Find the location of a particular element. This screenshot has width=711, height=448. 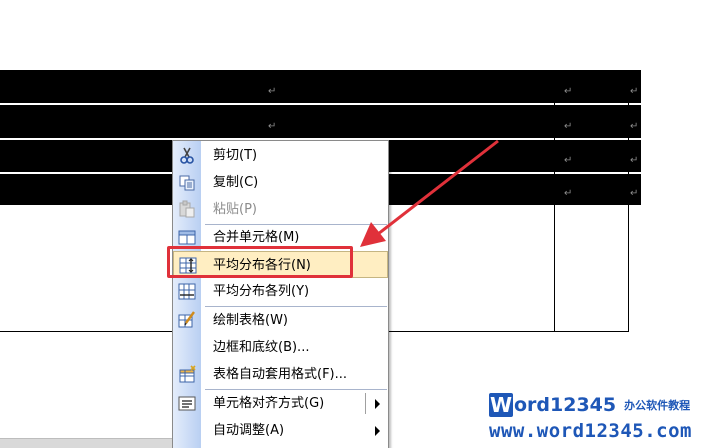

menu-item-label: 复制(C) is located at coordinates (236, 182).